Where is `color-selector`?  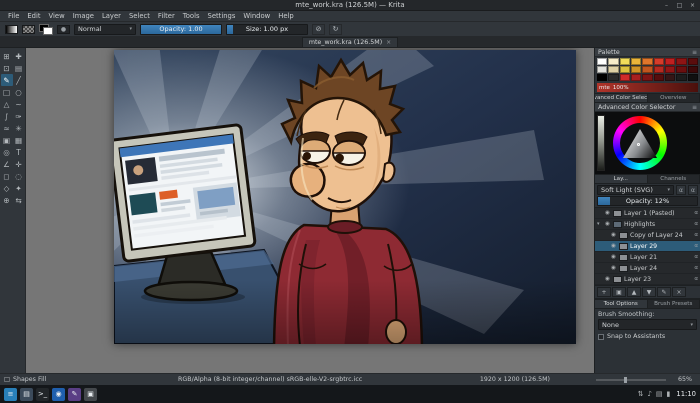 color-selector is located at coordinates (647, 143).